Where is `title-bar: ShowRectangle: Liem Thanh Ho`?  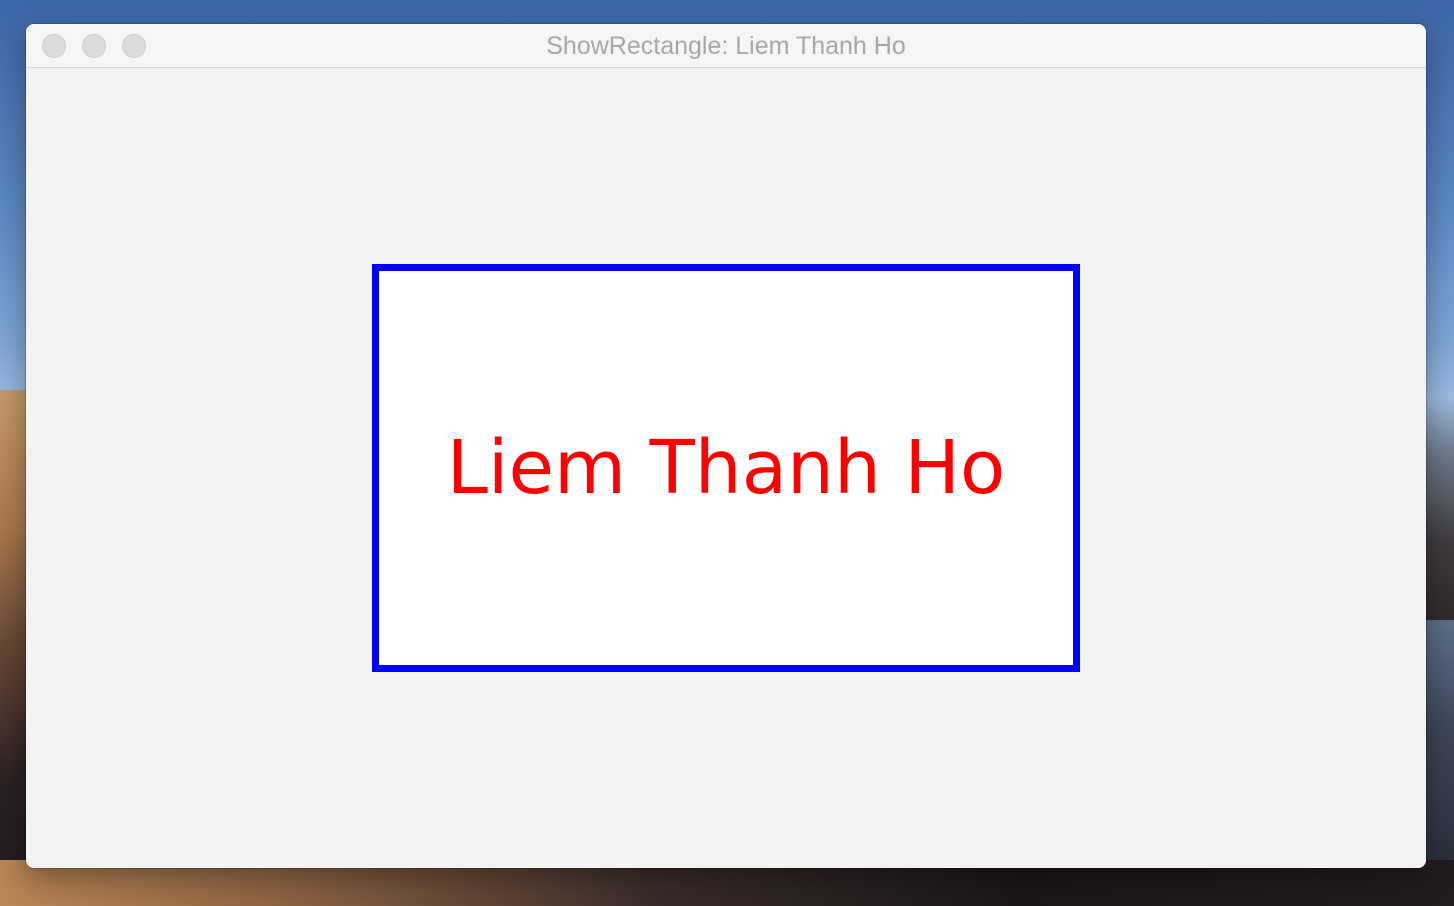 title-bar: ShowRectangle: Liem Thanh Ho is located at coordinates (726, 46).